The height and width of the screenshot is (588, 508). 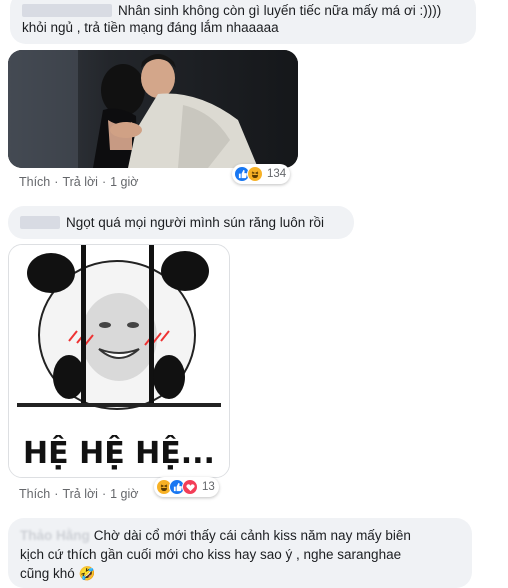 I want to click on kiss-scene-picture, so click(x=153, y=109).